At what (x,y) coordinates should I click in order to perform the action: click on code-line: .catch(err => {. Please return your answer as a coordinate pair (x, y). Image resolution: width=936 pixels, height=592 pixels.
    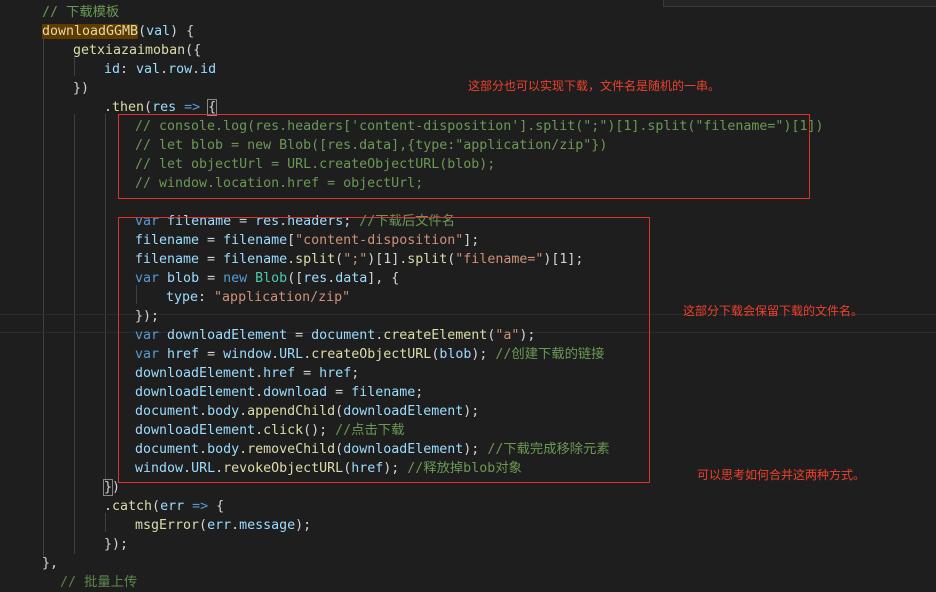
    Looking at the image, I should click on (164, 506).